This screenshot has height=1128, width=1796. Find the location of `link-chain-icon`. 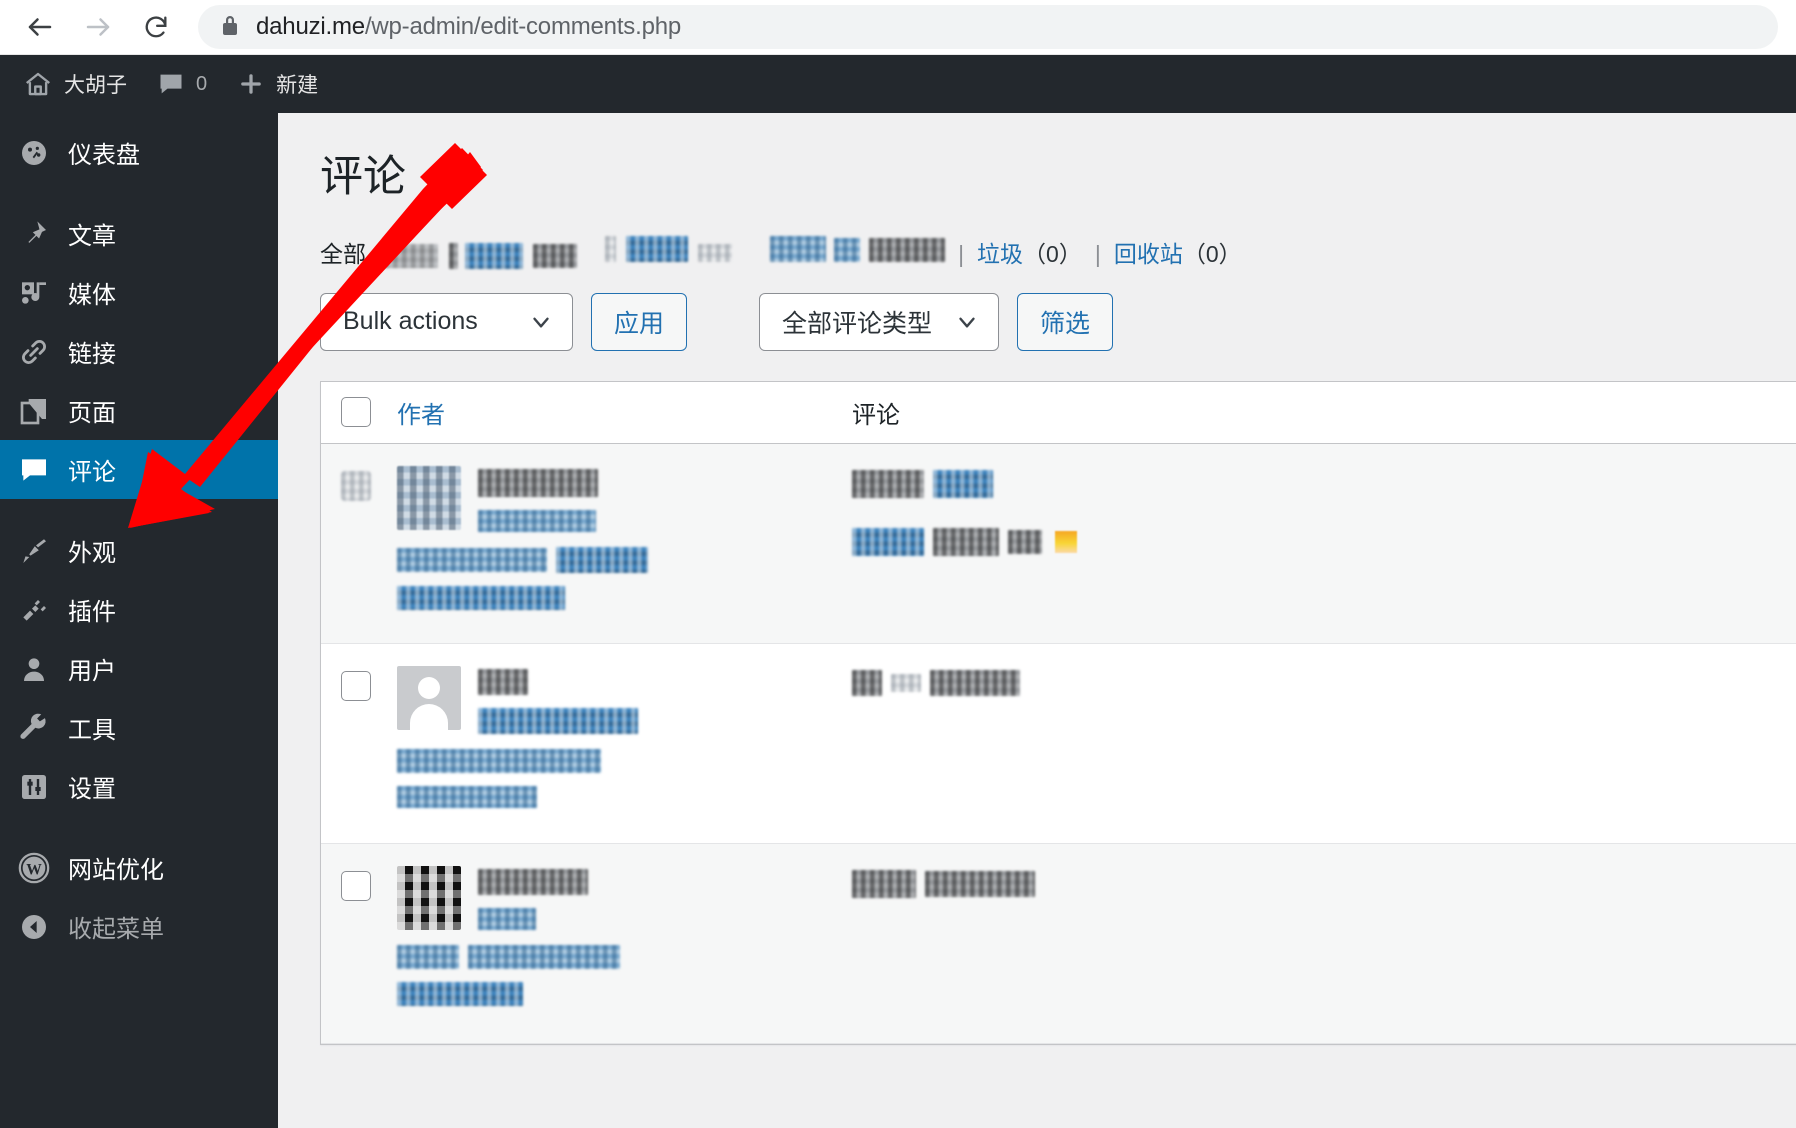

link-chain-icon is located at coordinates (34, 352).